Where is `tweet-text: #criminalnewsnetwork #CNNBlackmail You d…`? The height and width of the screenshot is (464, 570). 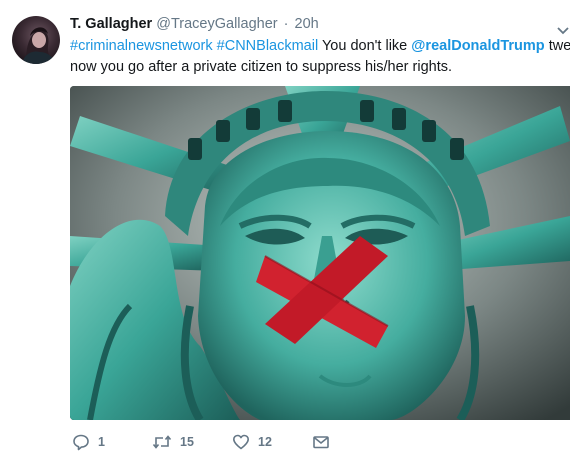 tweet-text: #criminalnewsnetwork #CNNBlackmail You d… is located at coordinates (320, 57).